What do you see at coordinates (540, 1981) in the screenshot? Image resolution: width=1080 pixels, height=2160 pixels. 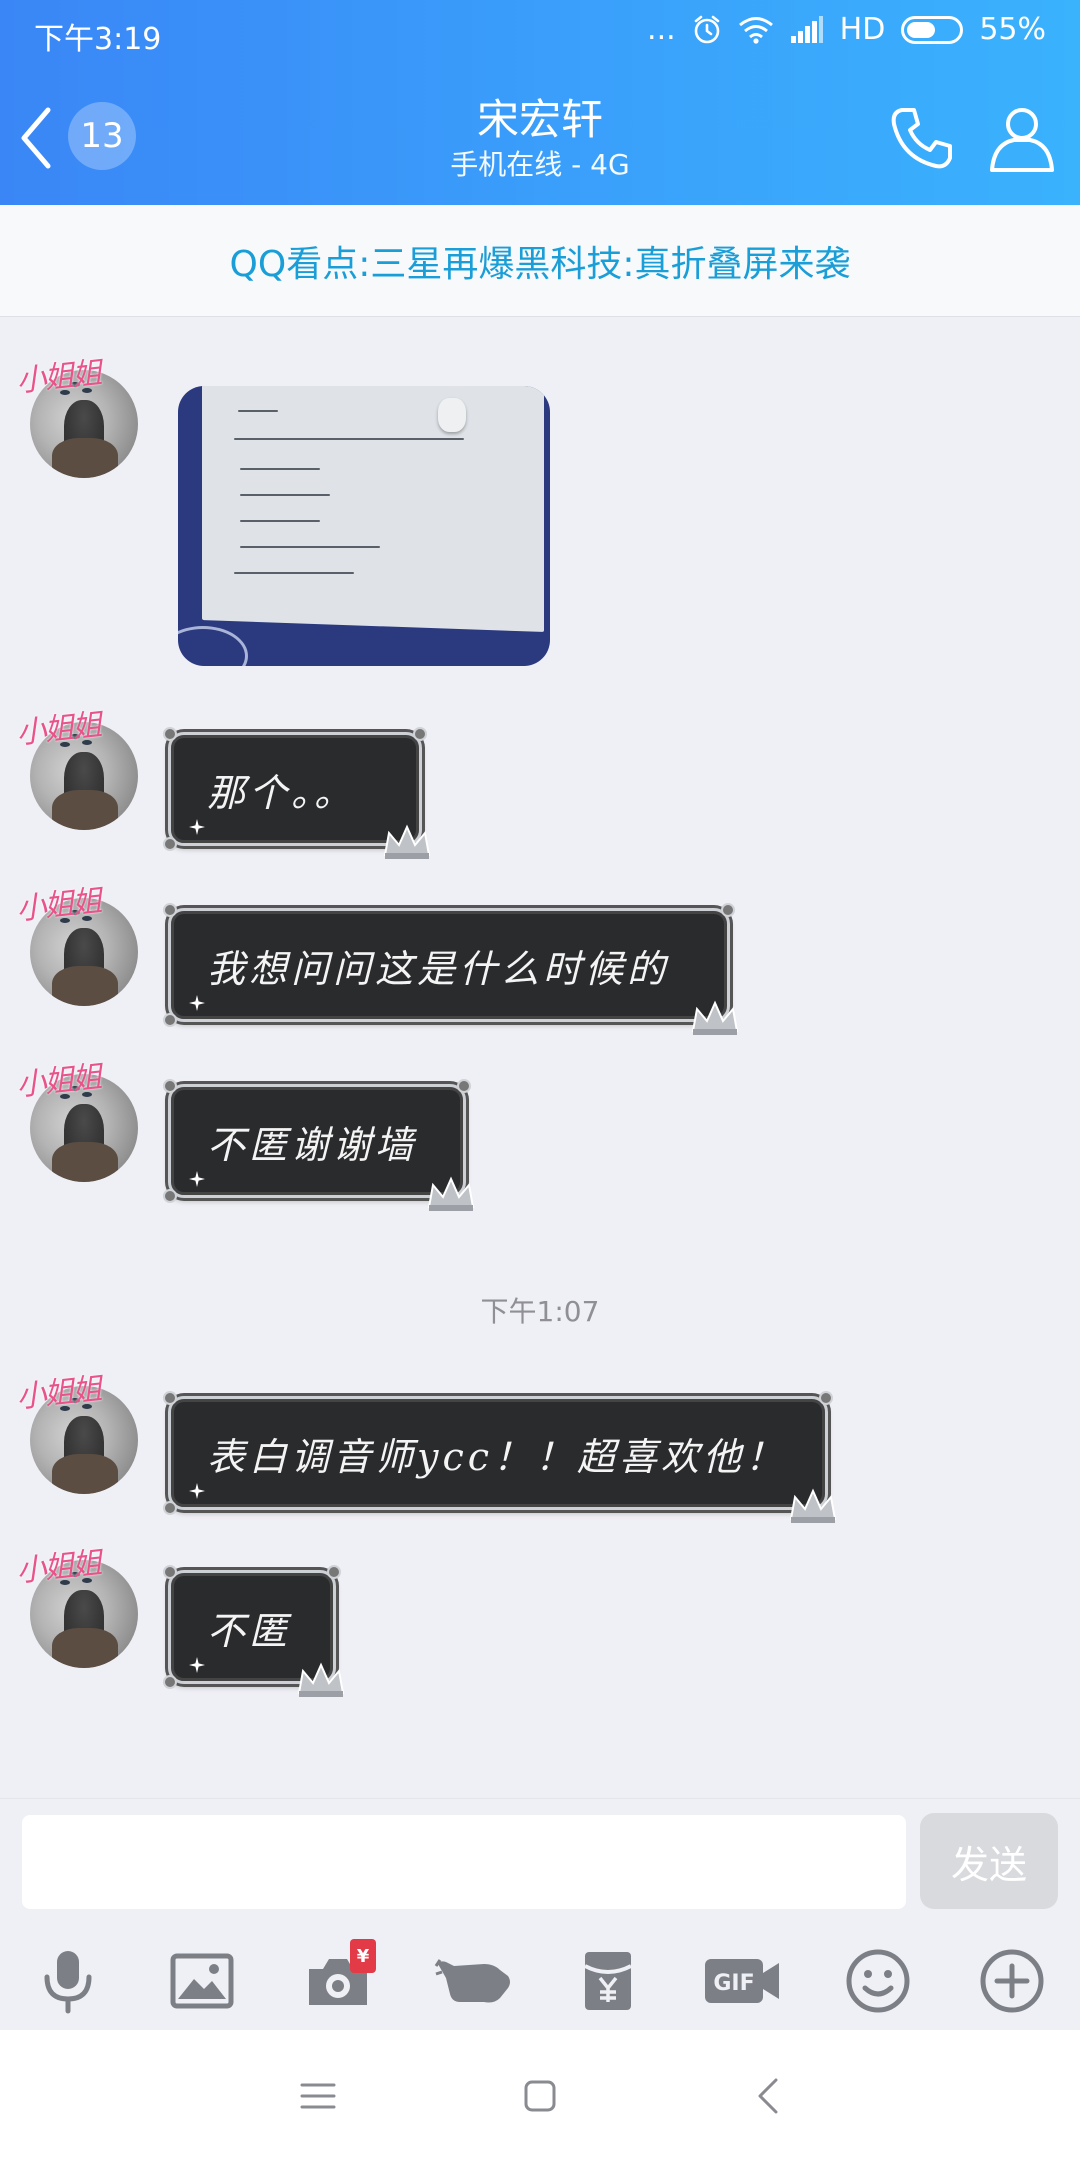 I see `input-toolbar: ¥ GIF` at bounding box center [540, 1981].